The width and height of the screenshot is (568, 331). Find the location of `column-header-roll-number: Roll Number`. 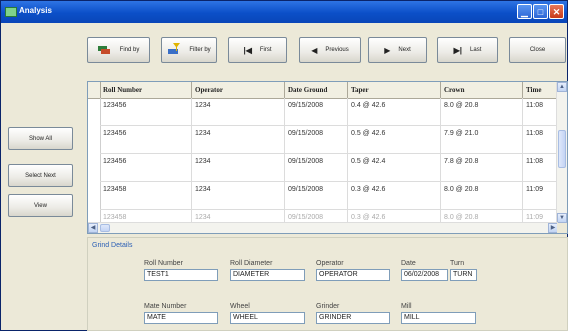

column-header-roll-number: Roll Number is located at coordinates (146, 90).